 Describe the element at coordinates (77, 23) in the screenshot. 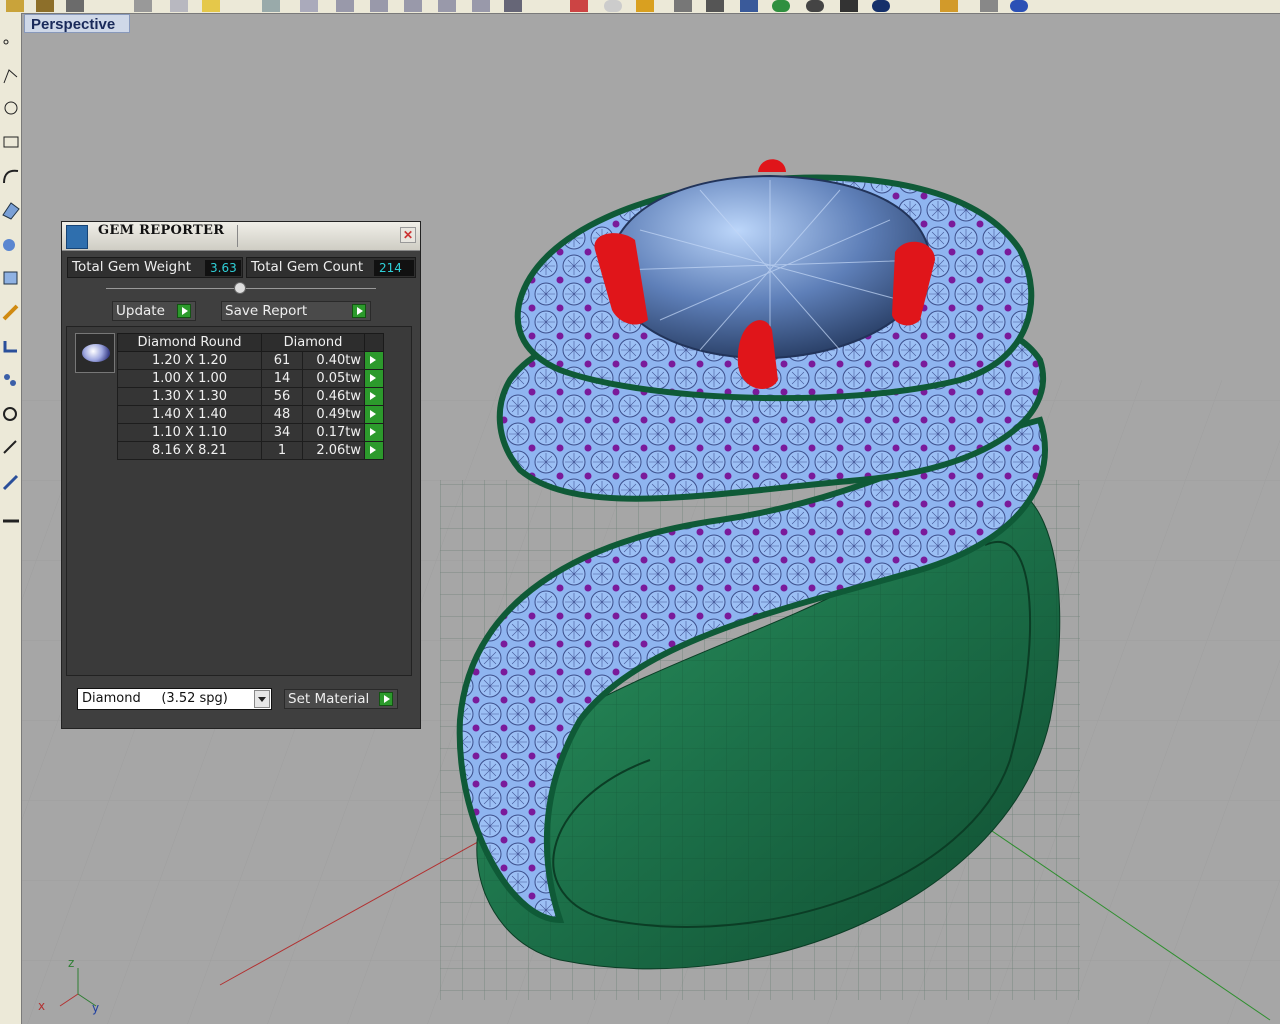

I see `viewport-title-tab: Perspective` at that location.